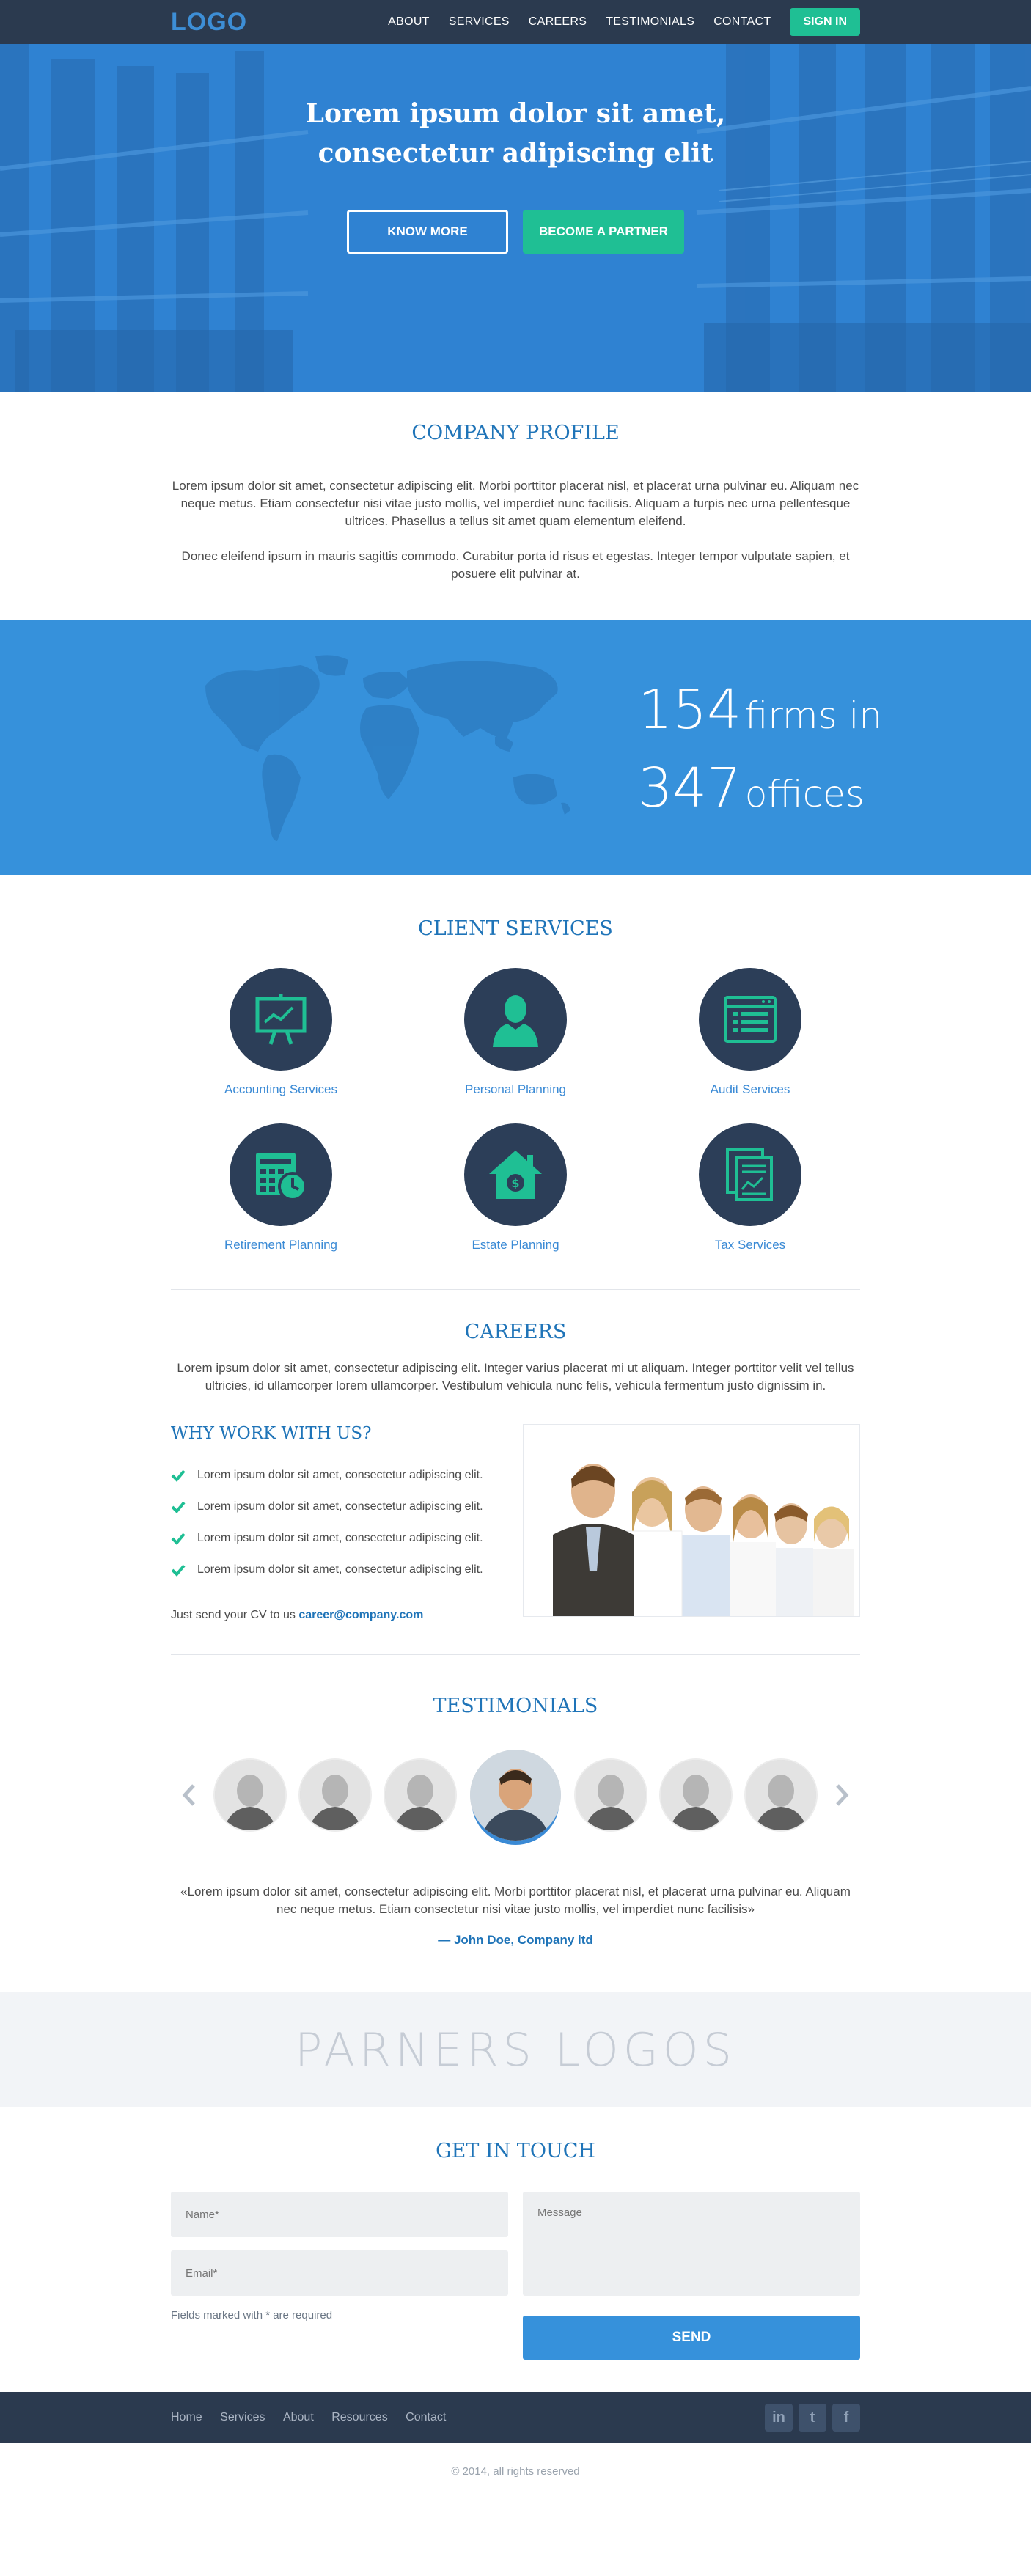 The height and width of the screenshot is (2576, 1031). I want to click on footer-services-link: Services, so click(243, 2417).